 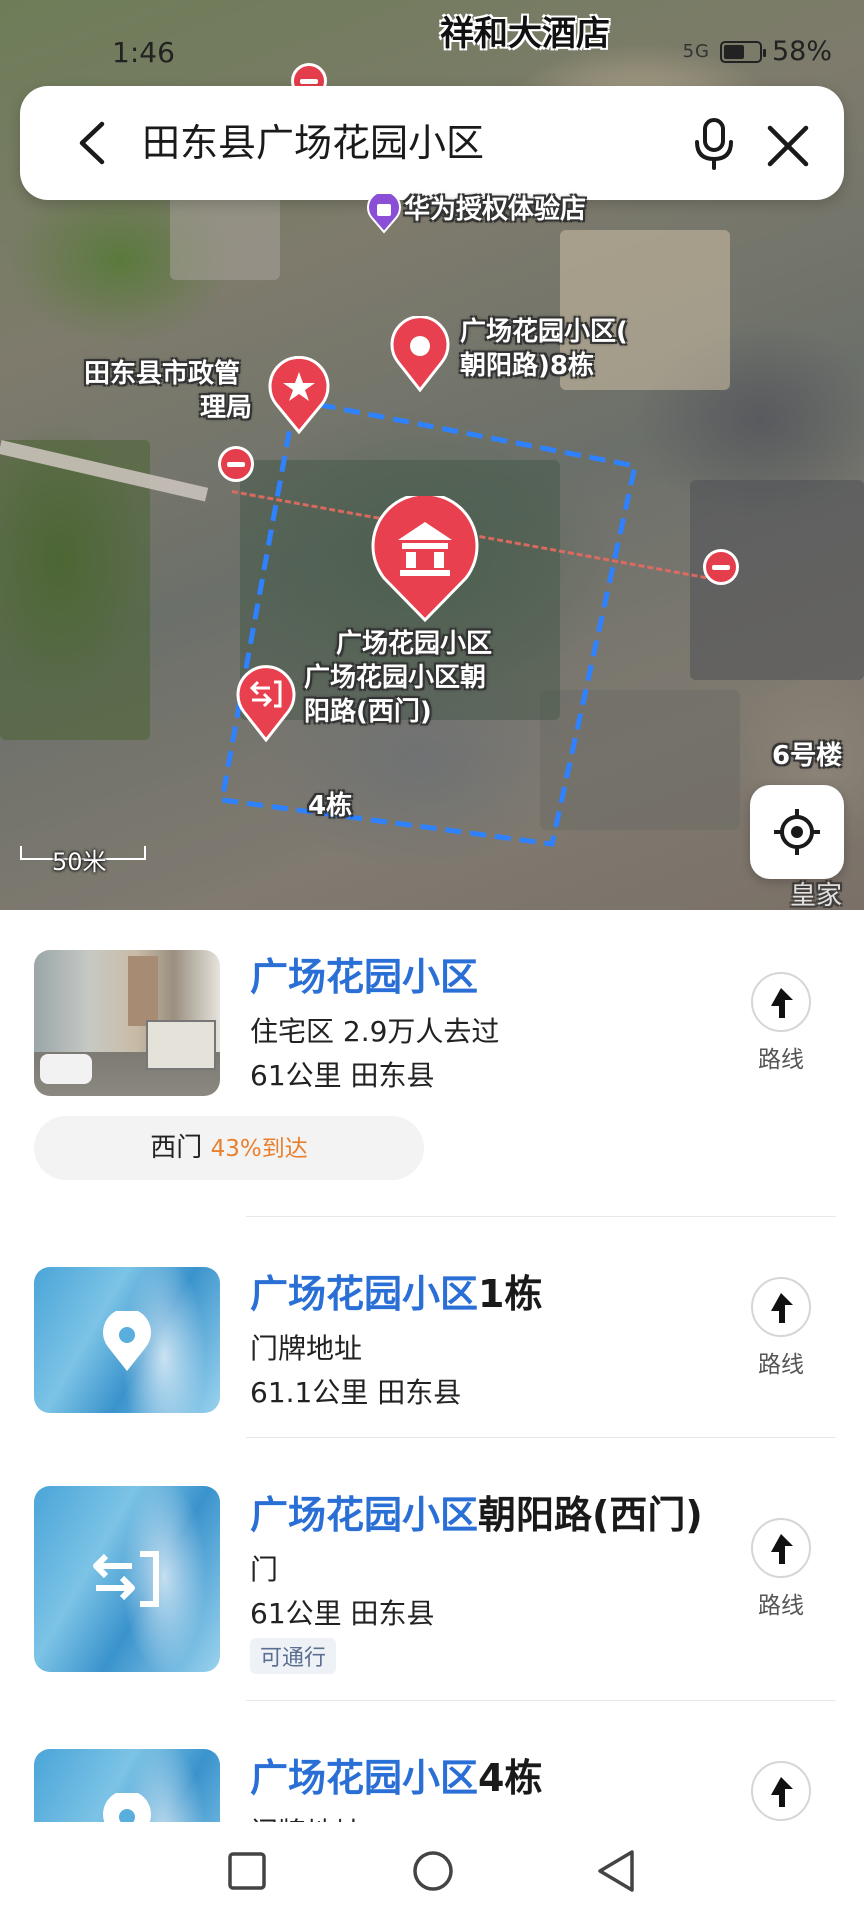 What do you see at coordinates (143, 991) in the screenshot?
I see `photo-building` at bounding box center [143, 991].